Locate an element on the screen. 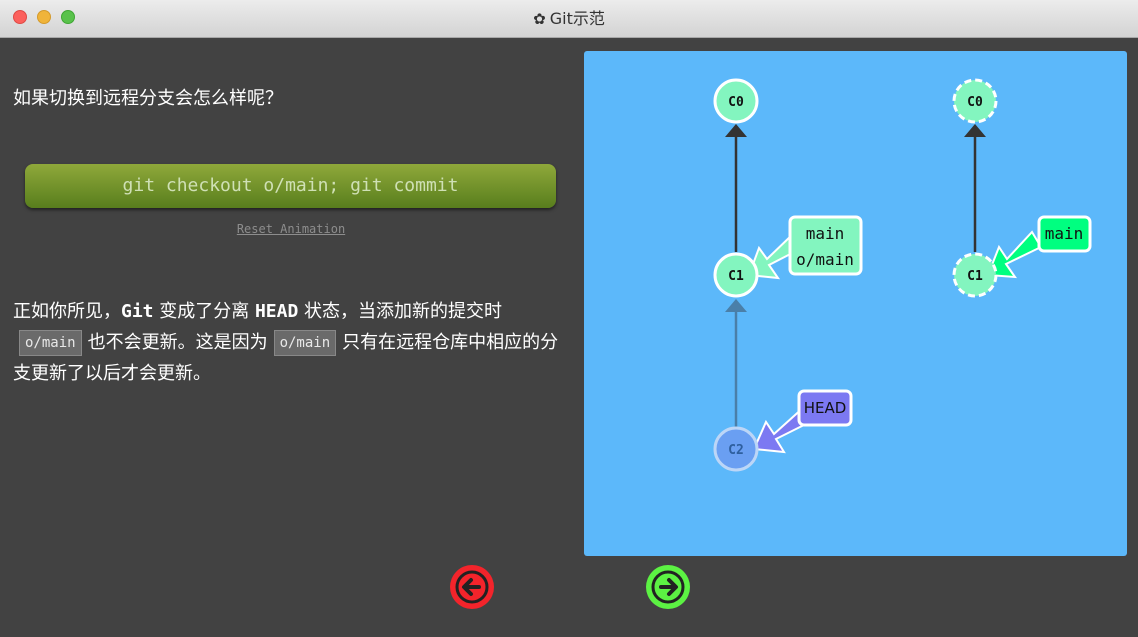 This screenshot has width=1138, height=637. head-label-text: HEAD is located at coordinates (825, 408).